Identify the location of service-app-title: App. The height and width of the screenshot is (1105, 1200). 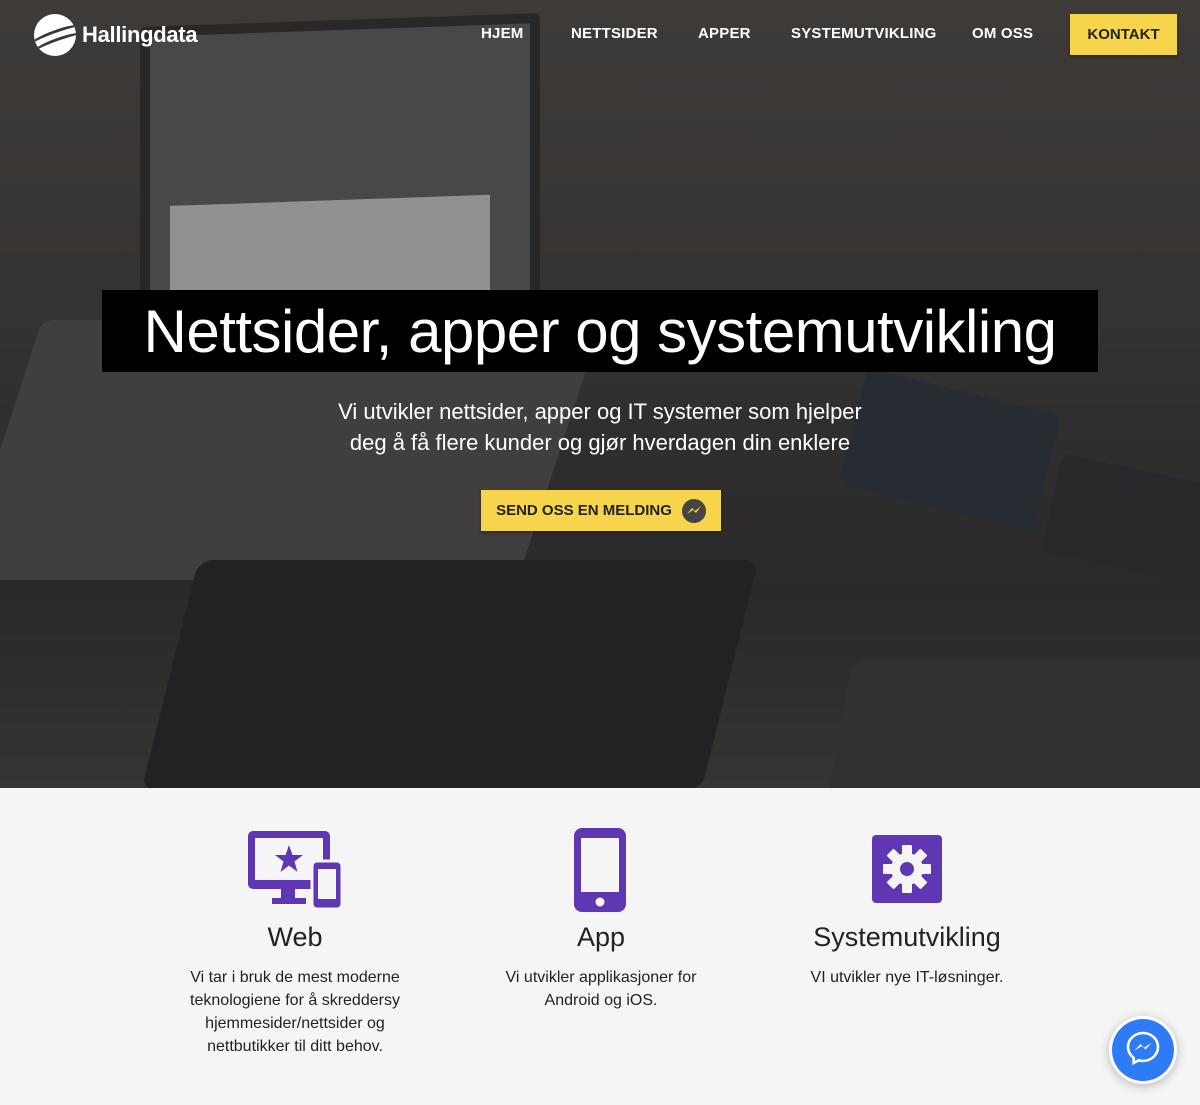
(601, 937).